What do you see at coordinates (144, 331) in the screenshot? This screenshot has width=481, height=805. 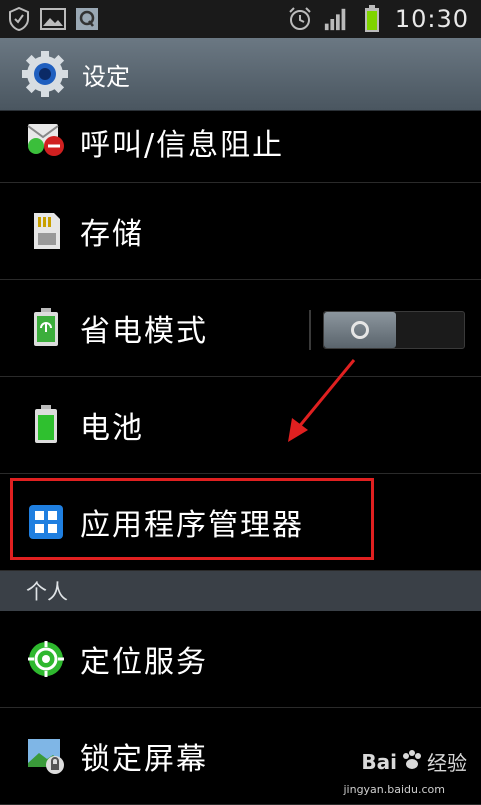 I see `list-item-label: 省电模式` at bounding box center [144, 331].